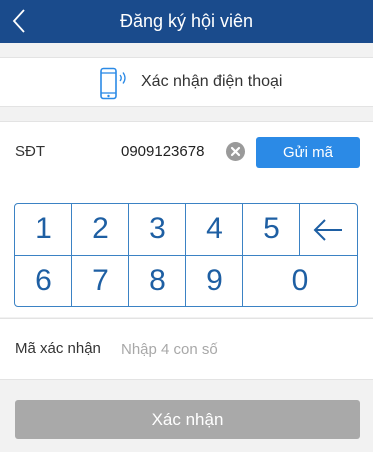 The height and width of the screenshot is (452, 373). Describe the element at coordinates (43, 230) in the screenshot. I see `key-1: 1` at that location.